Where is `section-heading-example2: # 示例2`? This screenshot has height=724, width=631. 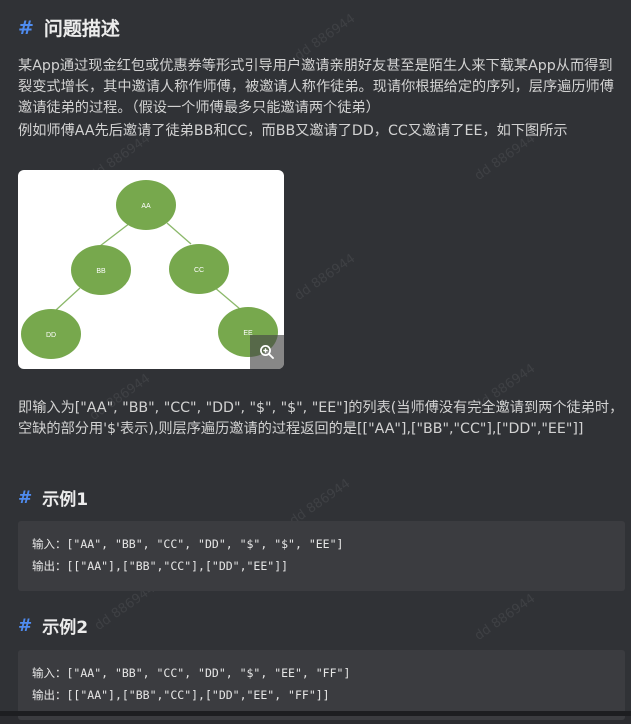 section-heading-example2: # 示例2 is located at coordinates (53, 626).